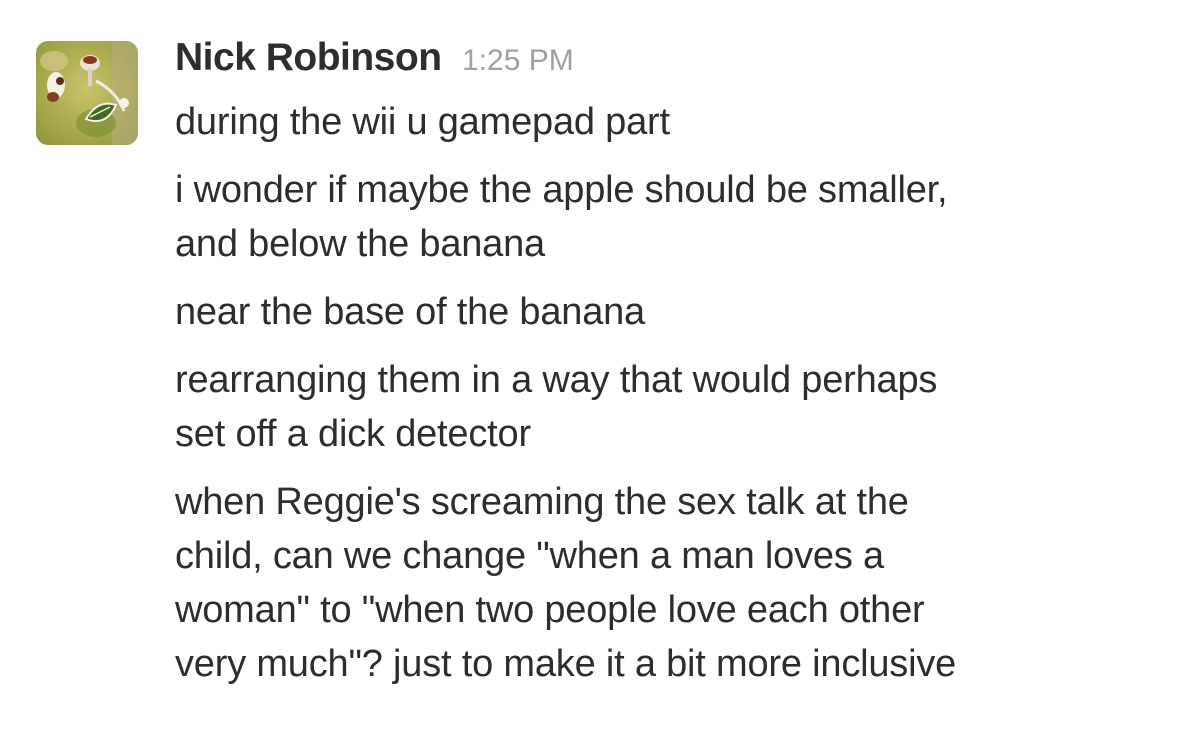 This screenshot has width=1200, height=745. Describe the element at coordinates (410, 312) in the screenshot. I see `message-line-3: near the base of the banana` at that location.